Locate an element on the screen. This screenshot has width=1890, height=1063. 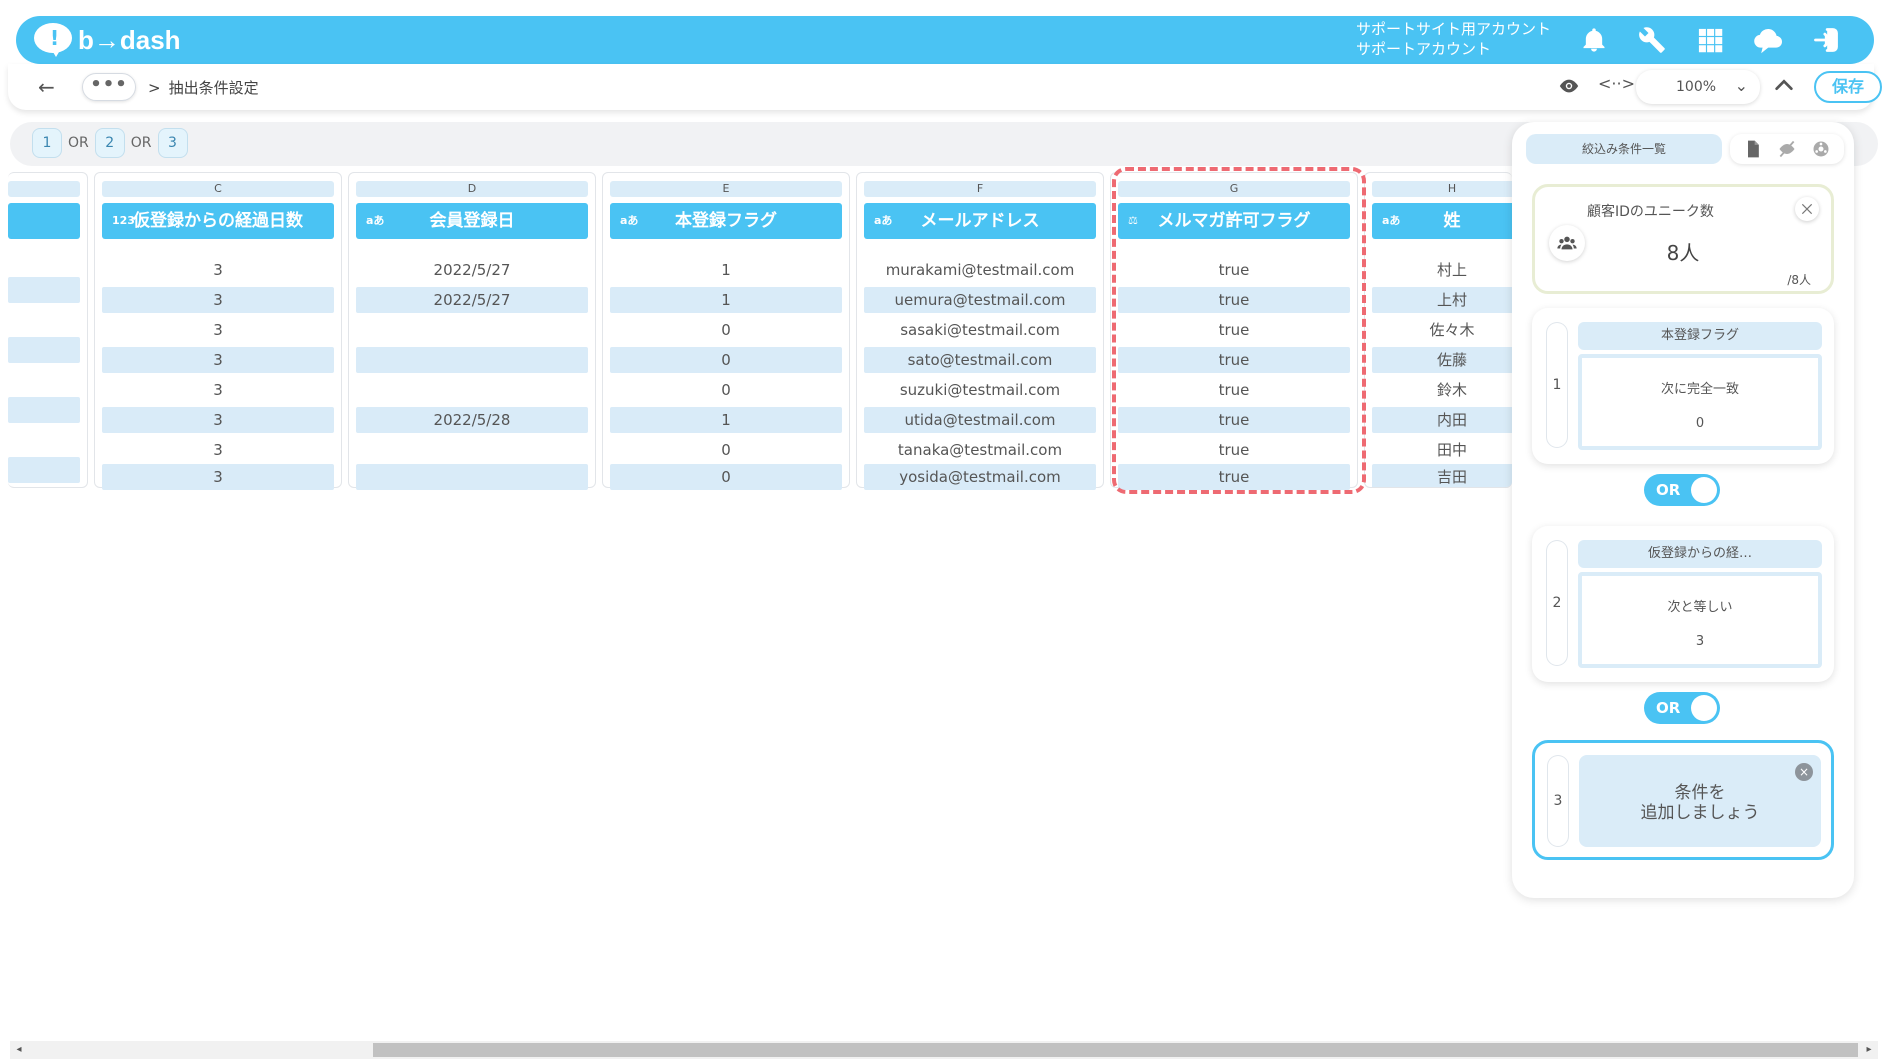
add-condition-line1: 条件を is located at coordinates (1700, 793).